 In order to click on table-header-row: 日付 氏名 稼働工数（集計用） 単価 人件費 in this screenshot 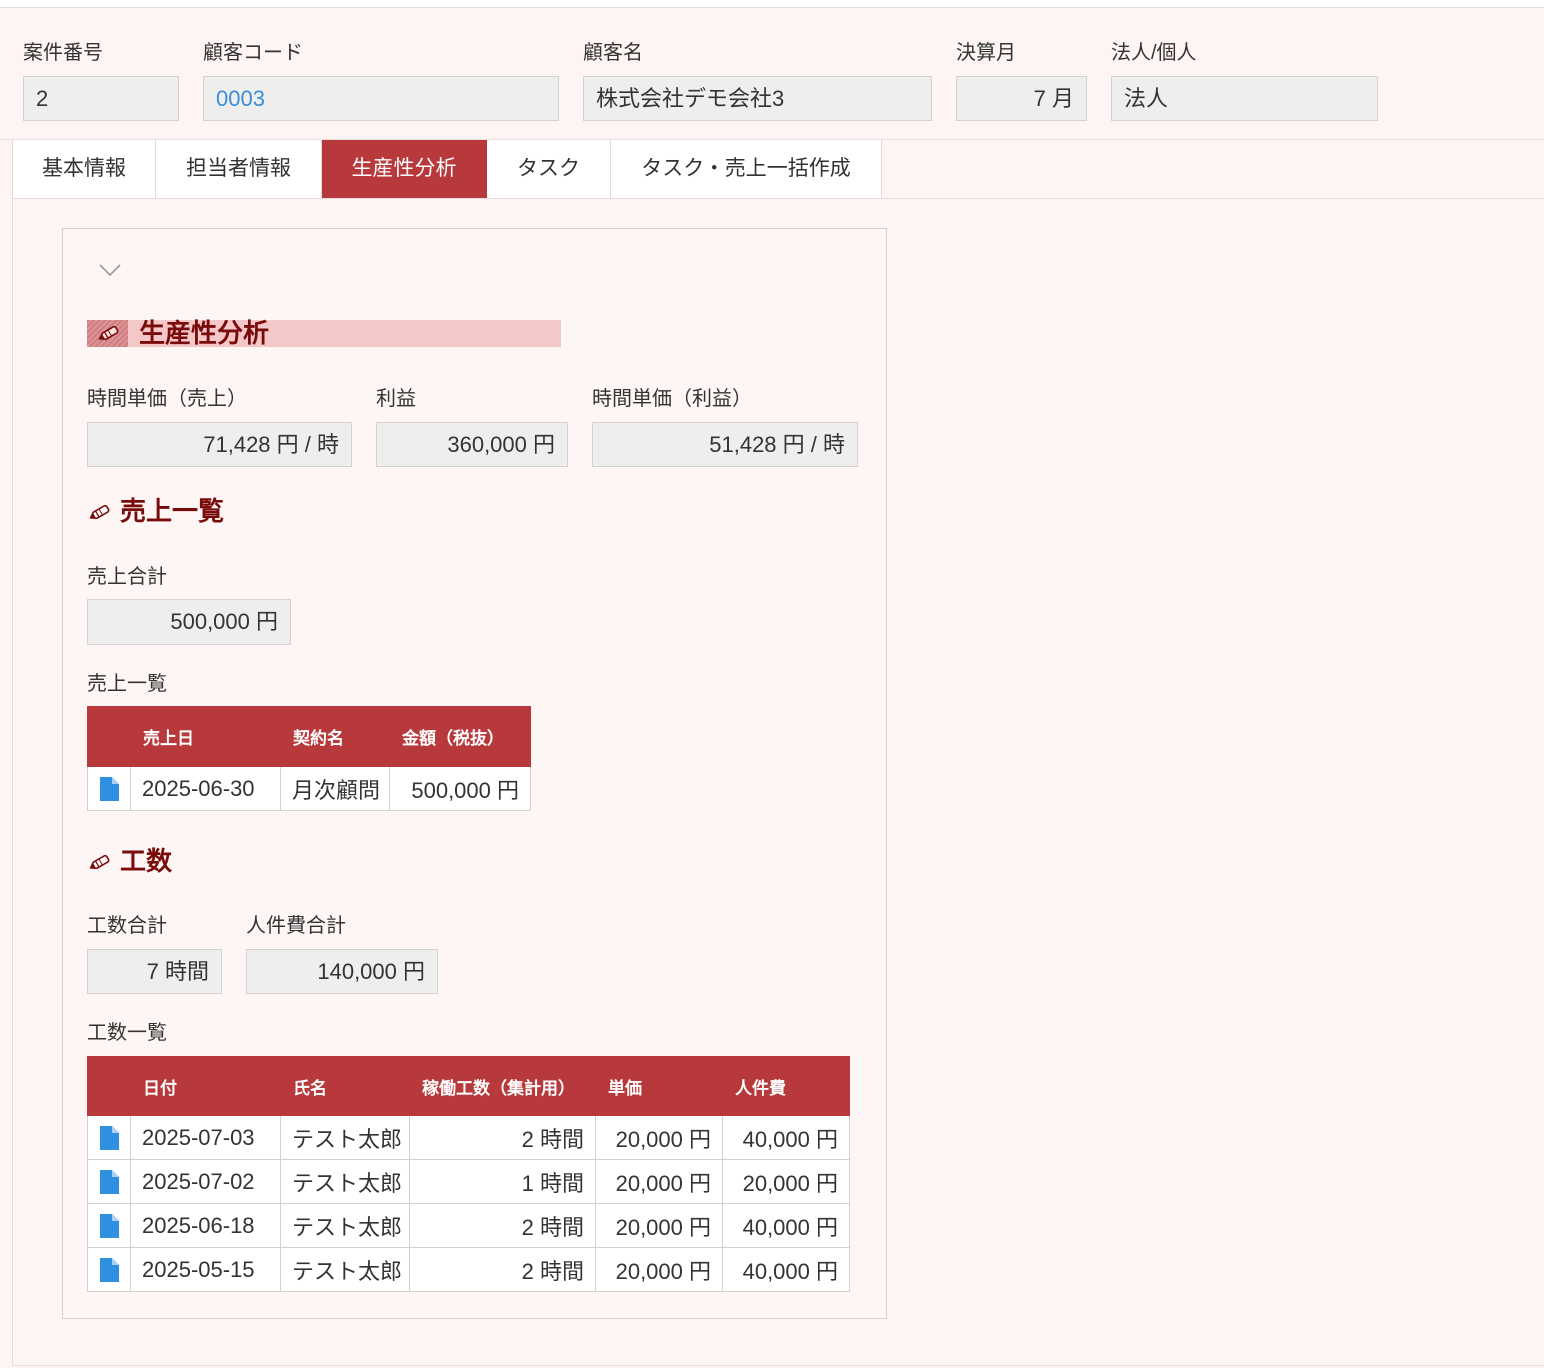, I will do `click(468, 1086)`.